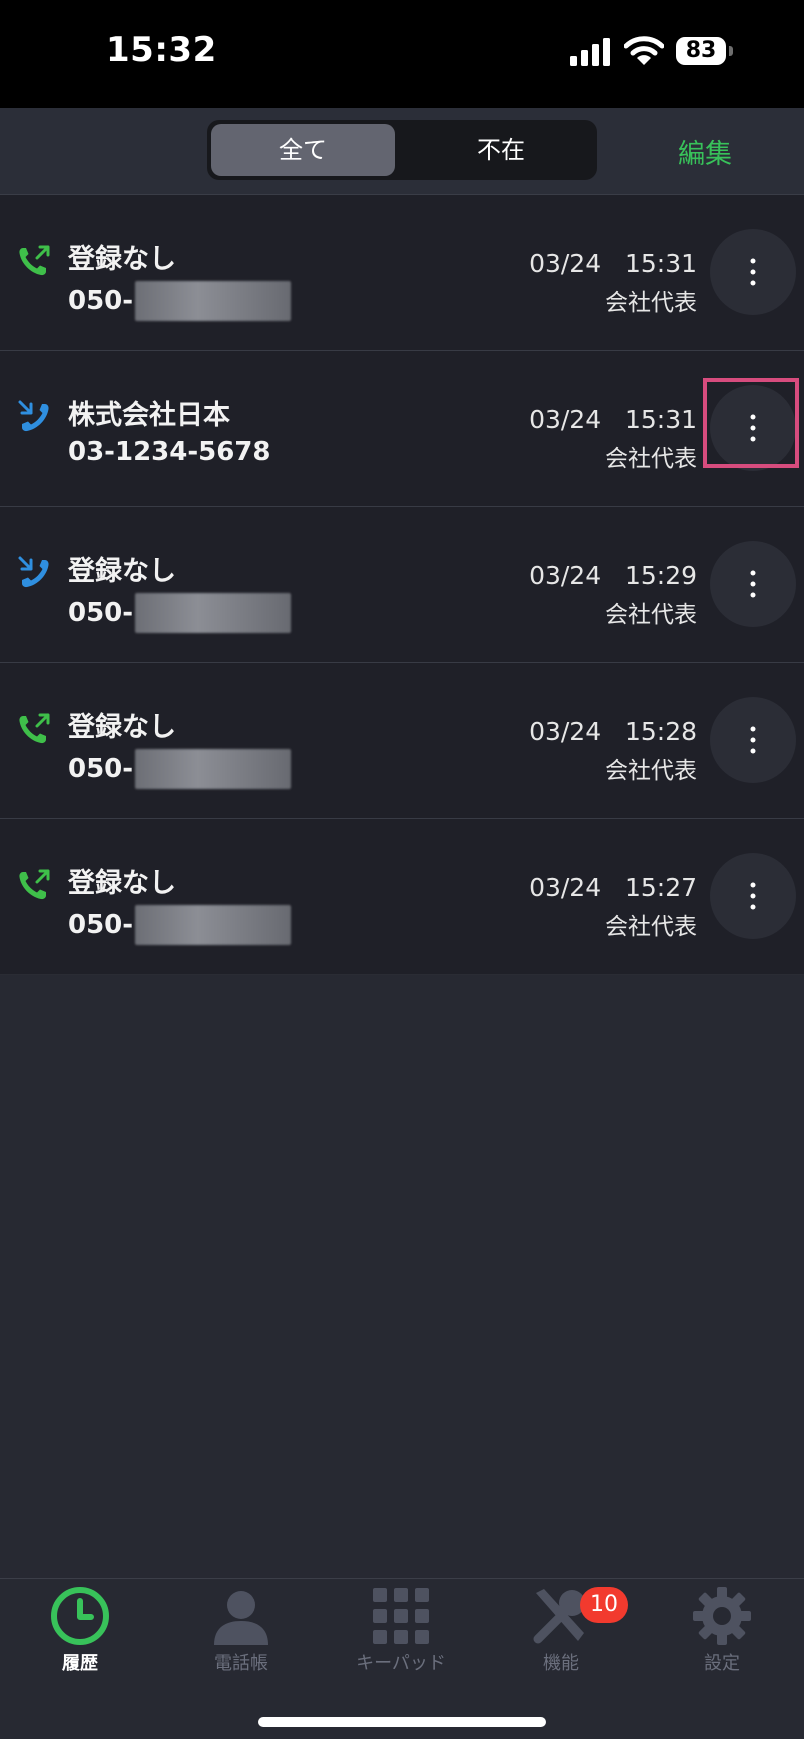  What do you see at coordinates (402, 273) in the screenshot?
I see `call-row: 登録なし 050- 03/24 15:31 会社代表` at bounding box center [402, 273].